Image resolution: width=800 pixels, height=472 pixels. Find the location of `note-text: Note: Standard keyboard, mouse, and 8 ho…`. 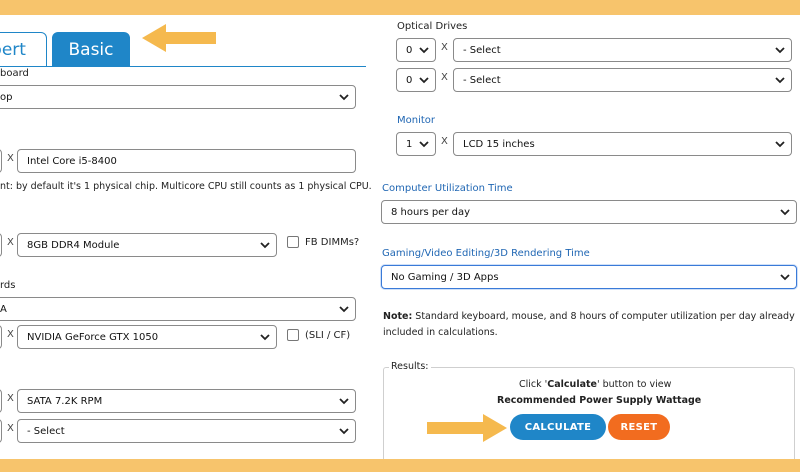

note-text: Note: Standard keyboard, mouse, and 8 ho… is located at coordinates (589, 316).